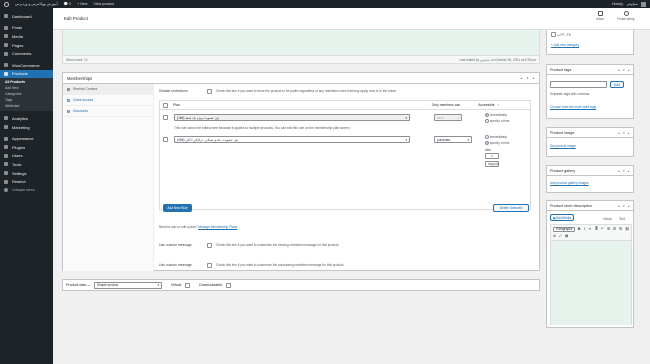 The width and height of the screenshot is (650, 364). Describe the element at coordinates (553, 34) in the screenshot. I see `category-checkbox` at that location.